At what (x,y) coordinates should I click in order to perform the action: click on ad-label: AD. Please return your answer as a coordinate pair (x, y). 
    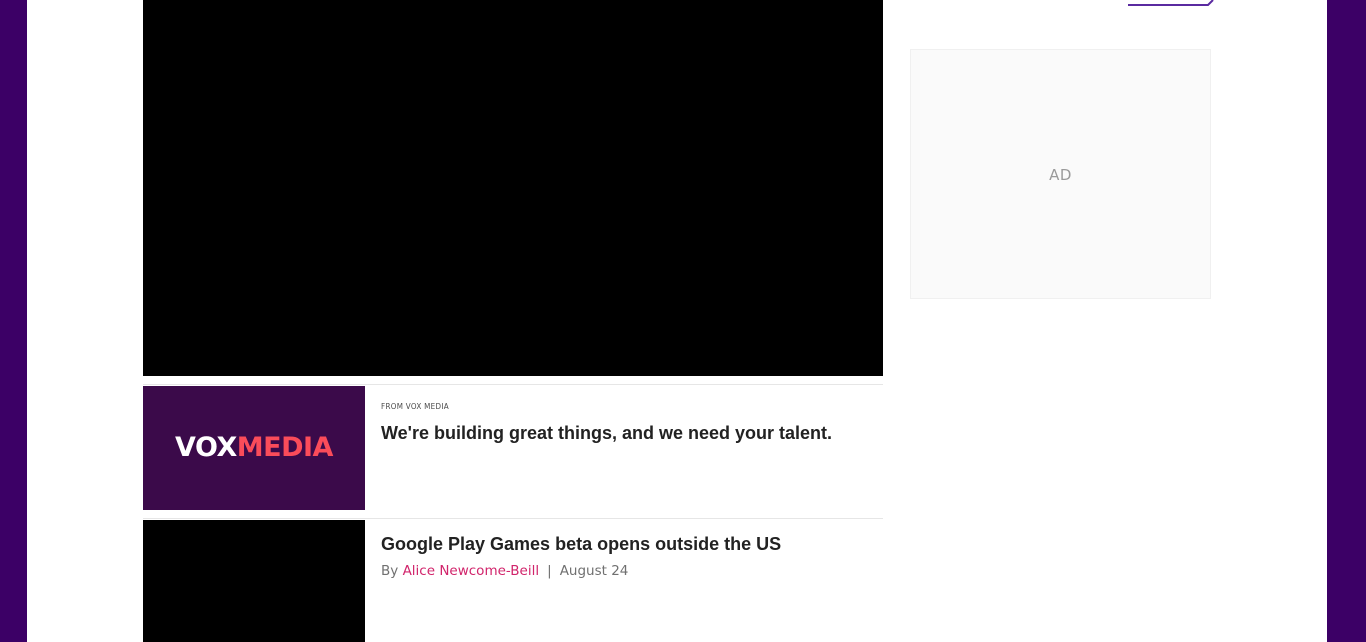
    Looking at the image, I should click on (1060, 175).